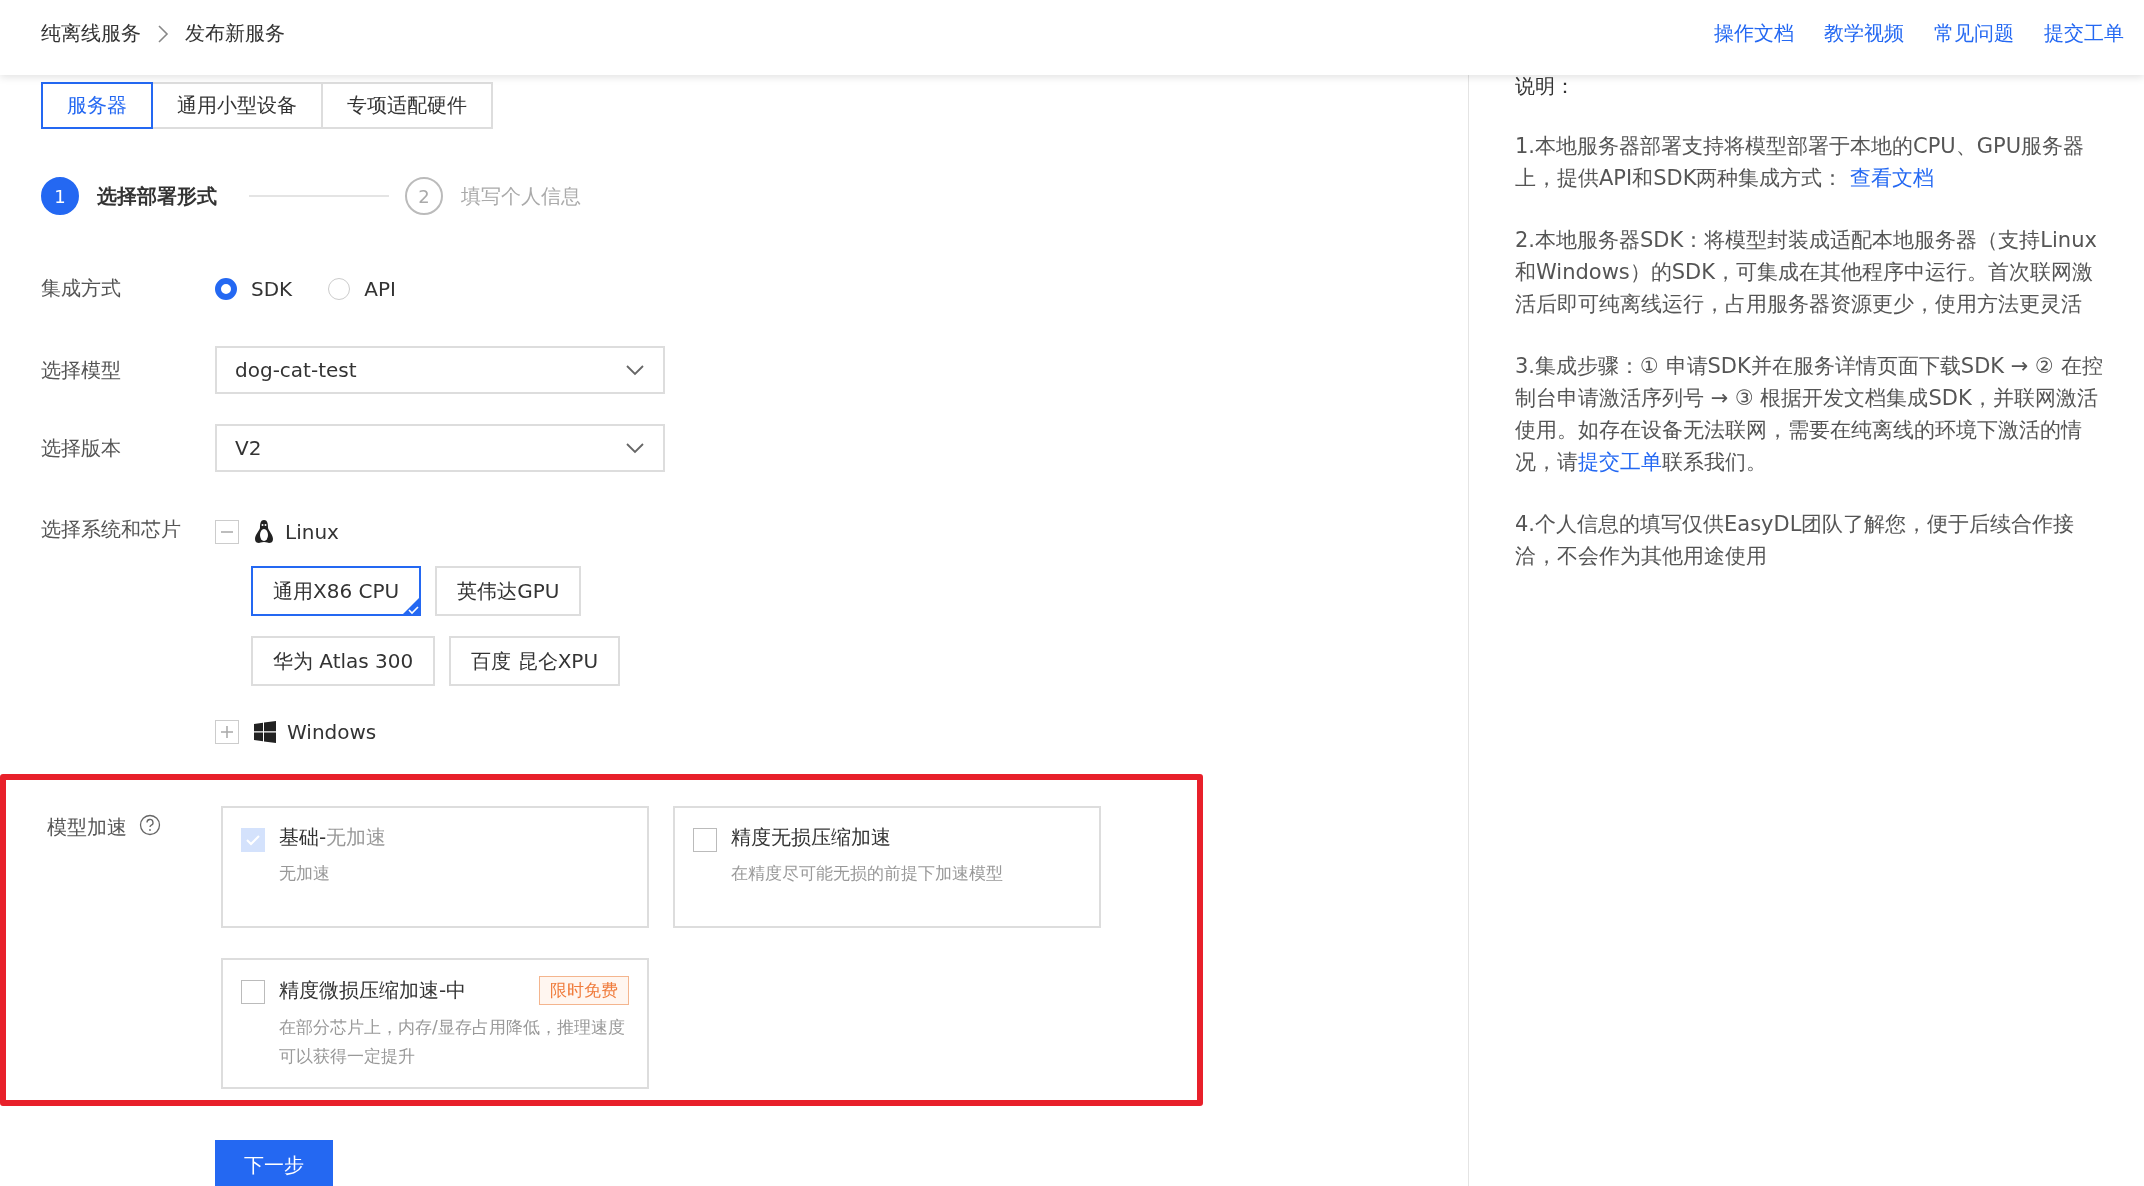 This screenshot has height=1186, width=2144. I want to click on penguin-icon, so click(264, 532).